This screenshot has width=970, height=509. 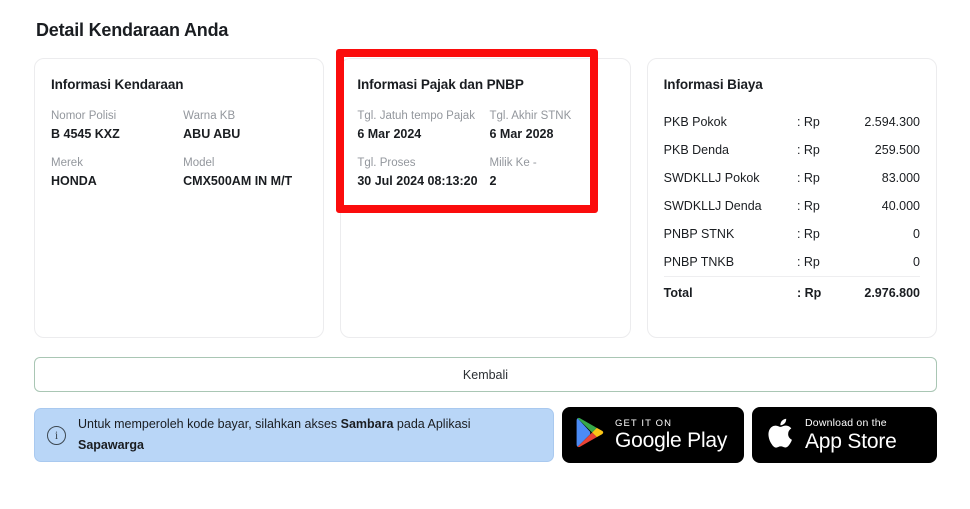 What do you see at coordinates (513, 163) in the screenshot?
I see `field-label: Milik Ke -` at bounding box center [513, 163].